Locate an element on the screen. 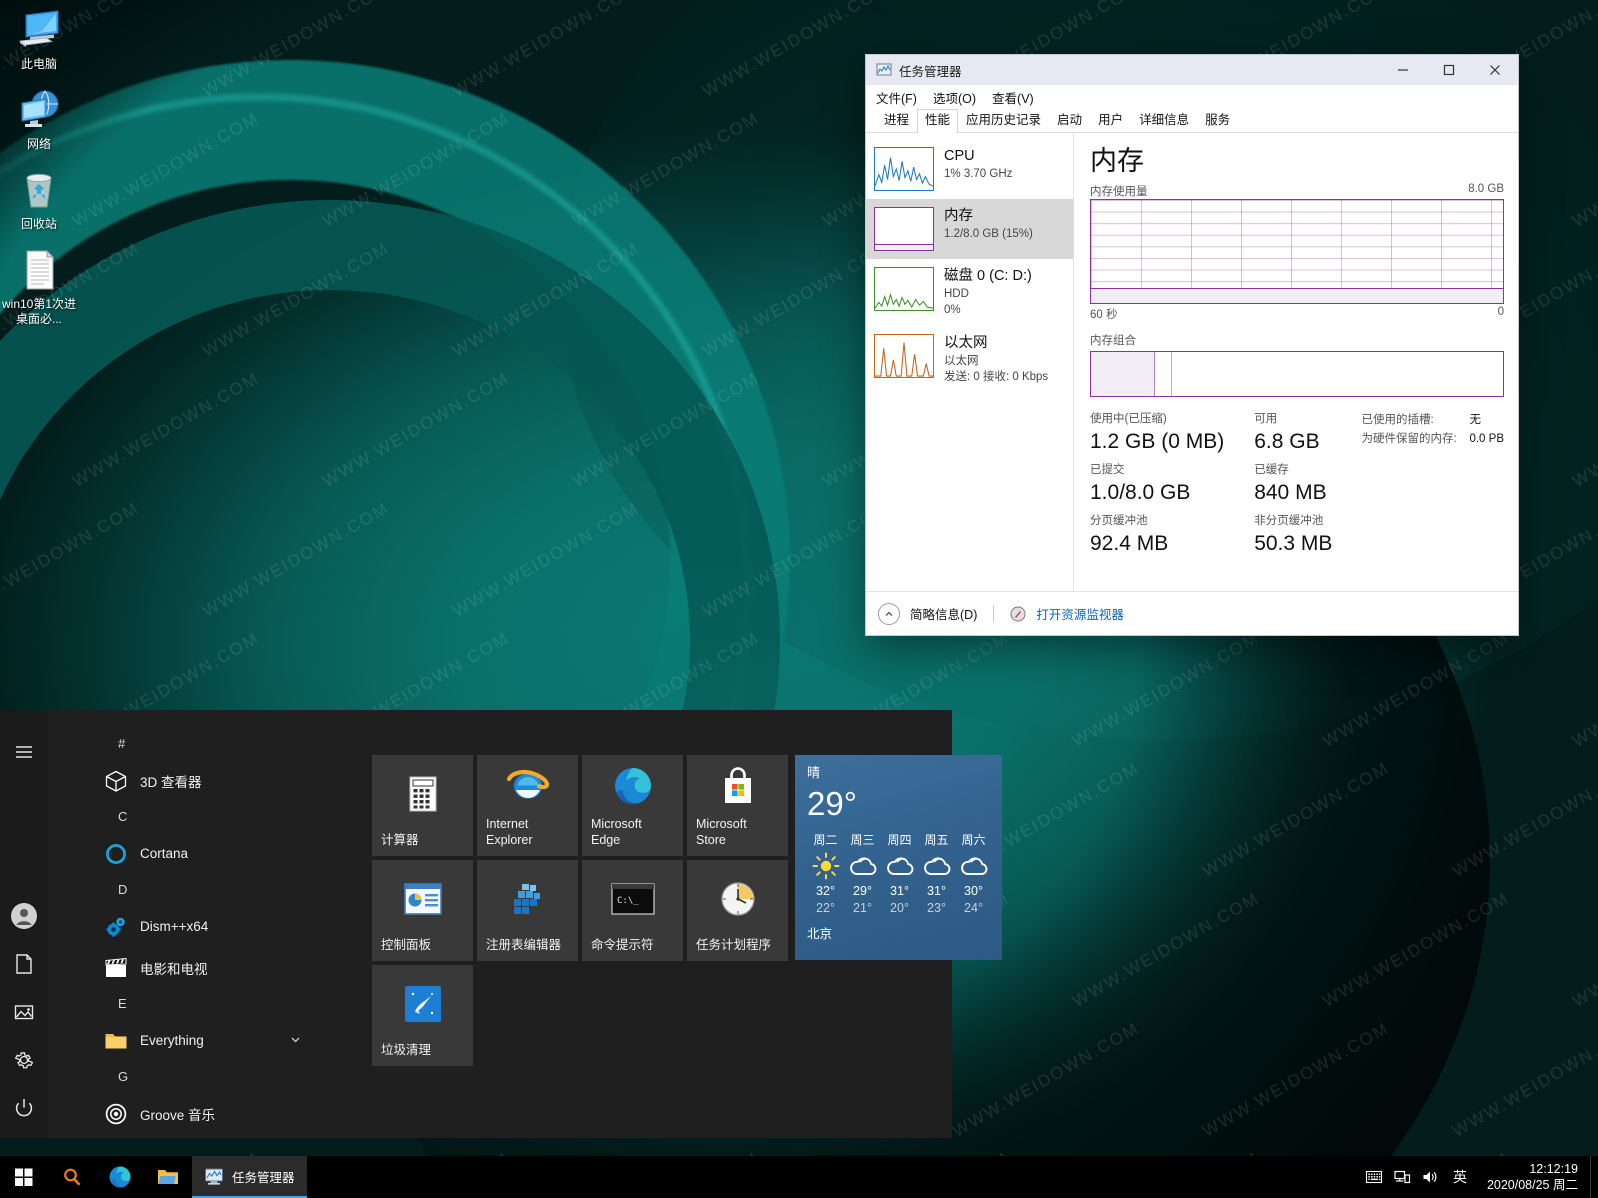 The height and width of the screenshot is (1198, 1598). tile-1: Internet Explorer is located at coordinates (527, 805).